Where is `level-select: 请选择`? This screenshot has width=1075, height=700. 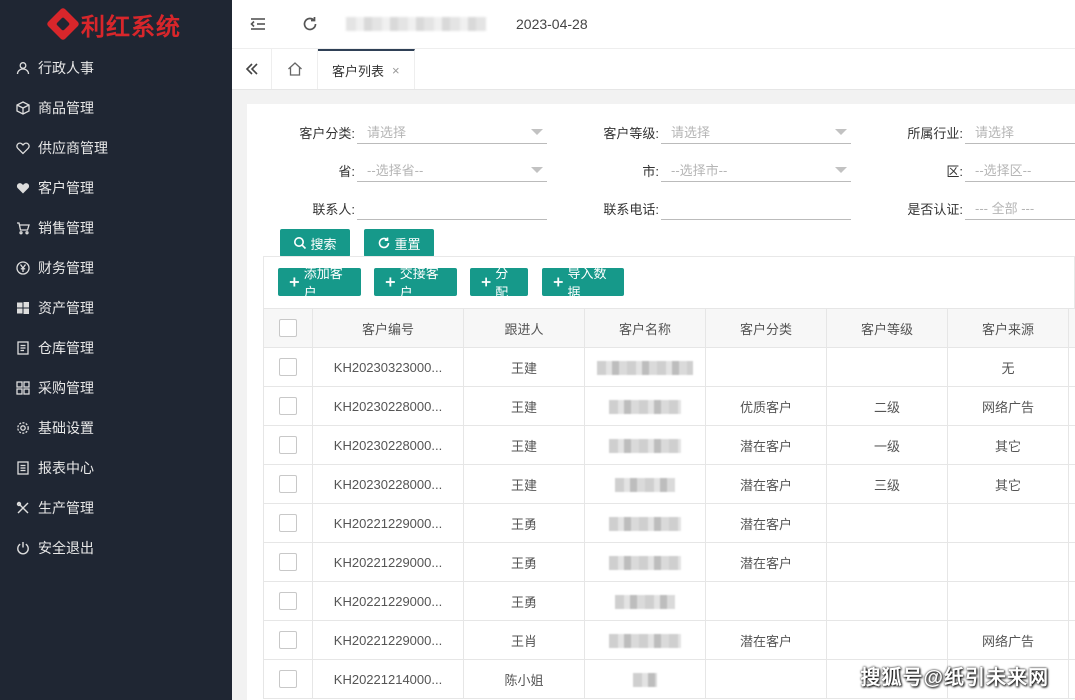
level-select: 请选择 is located at coordinates (756, 132).